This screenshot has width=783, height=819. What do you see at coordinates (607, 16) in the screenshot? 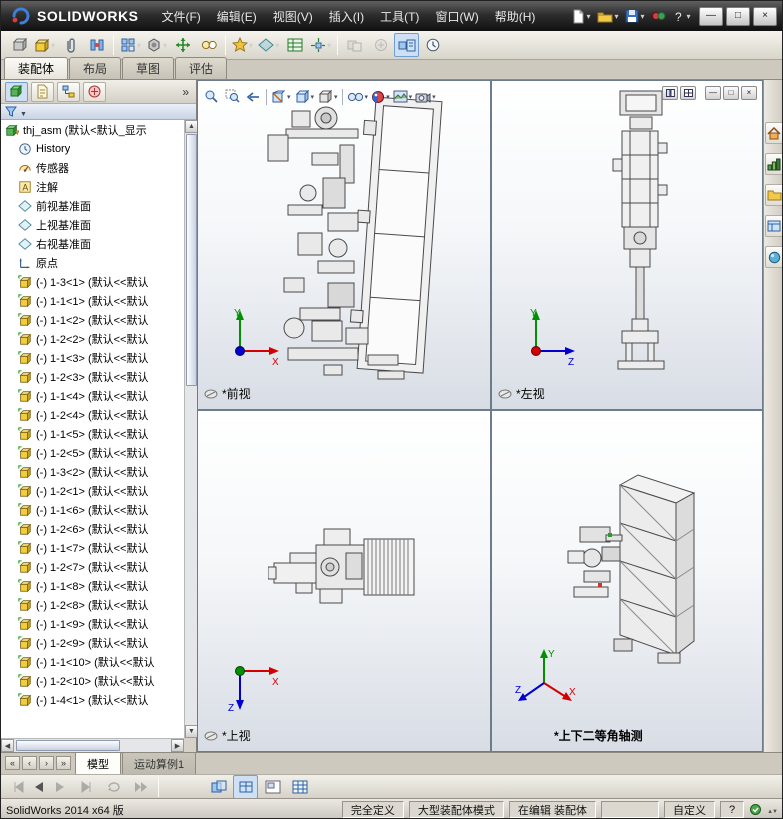
I see `open-button` at bounding box center [607, 16].